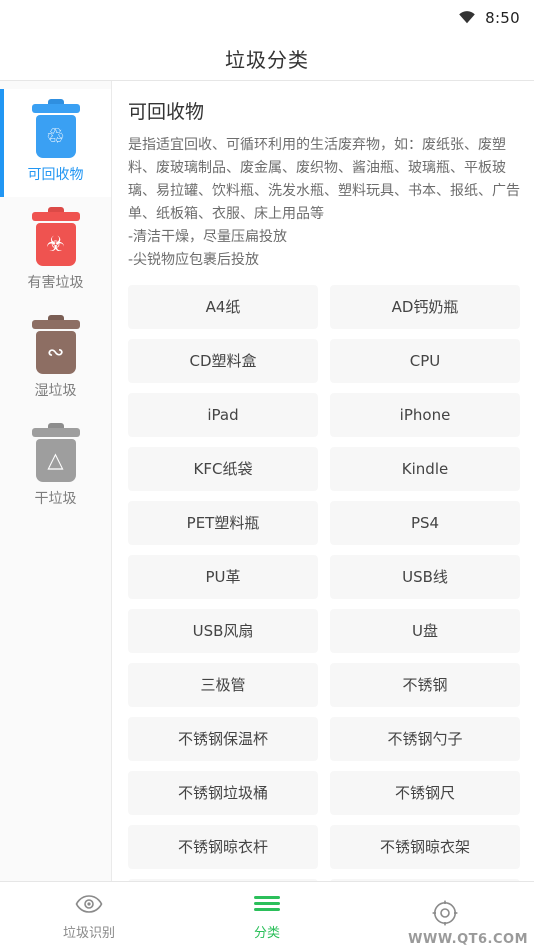  I want to click on list-item: 不锈钢尺, so click(425, 792).